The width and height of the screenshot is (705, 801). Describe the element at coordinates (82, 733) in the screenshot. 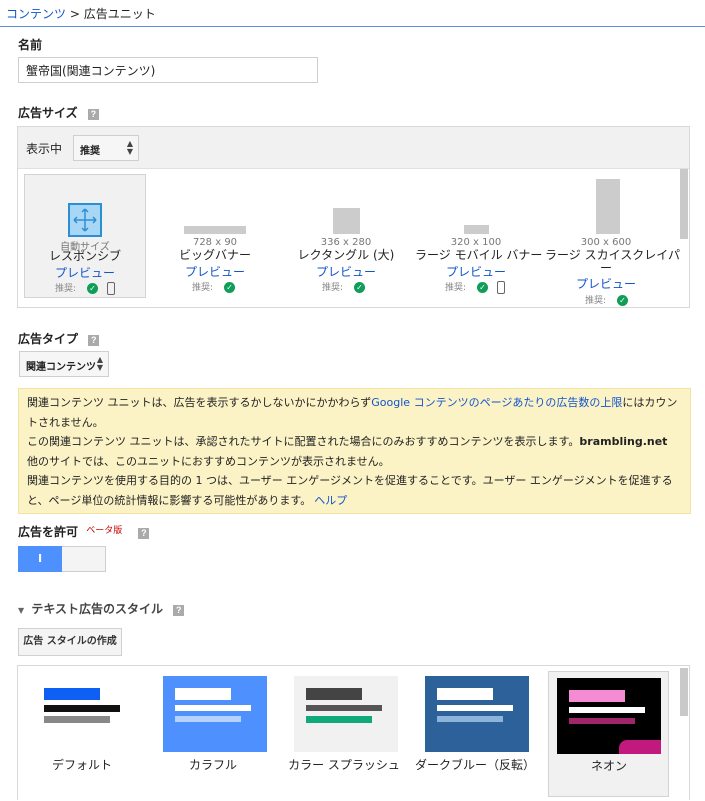

I see `style-card-default: デフォルト` at that location.